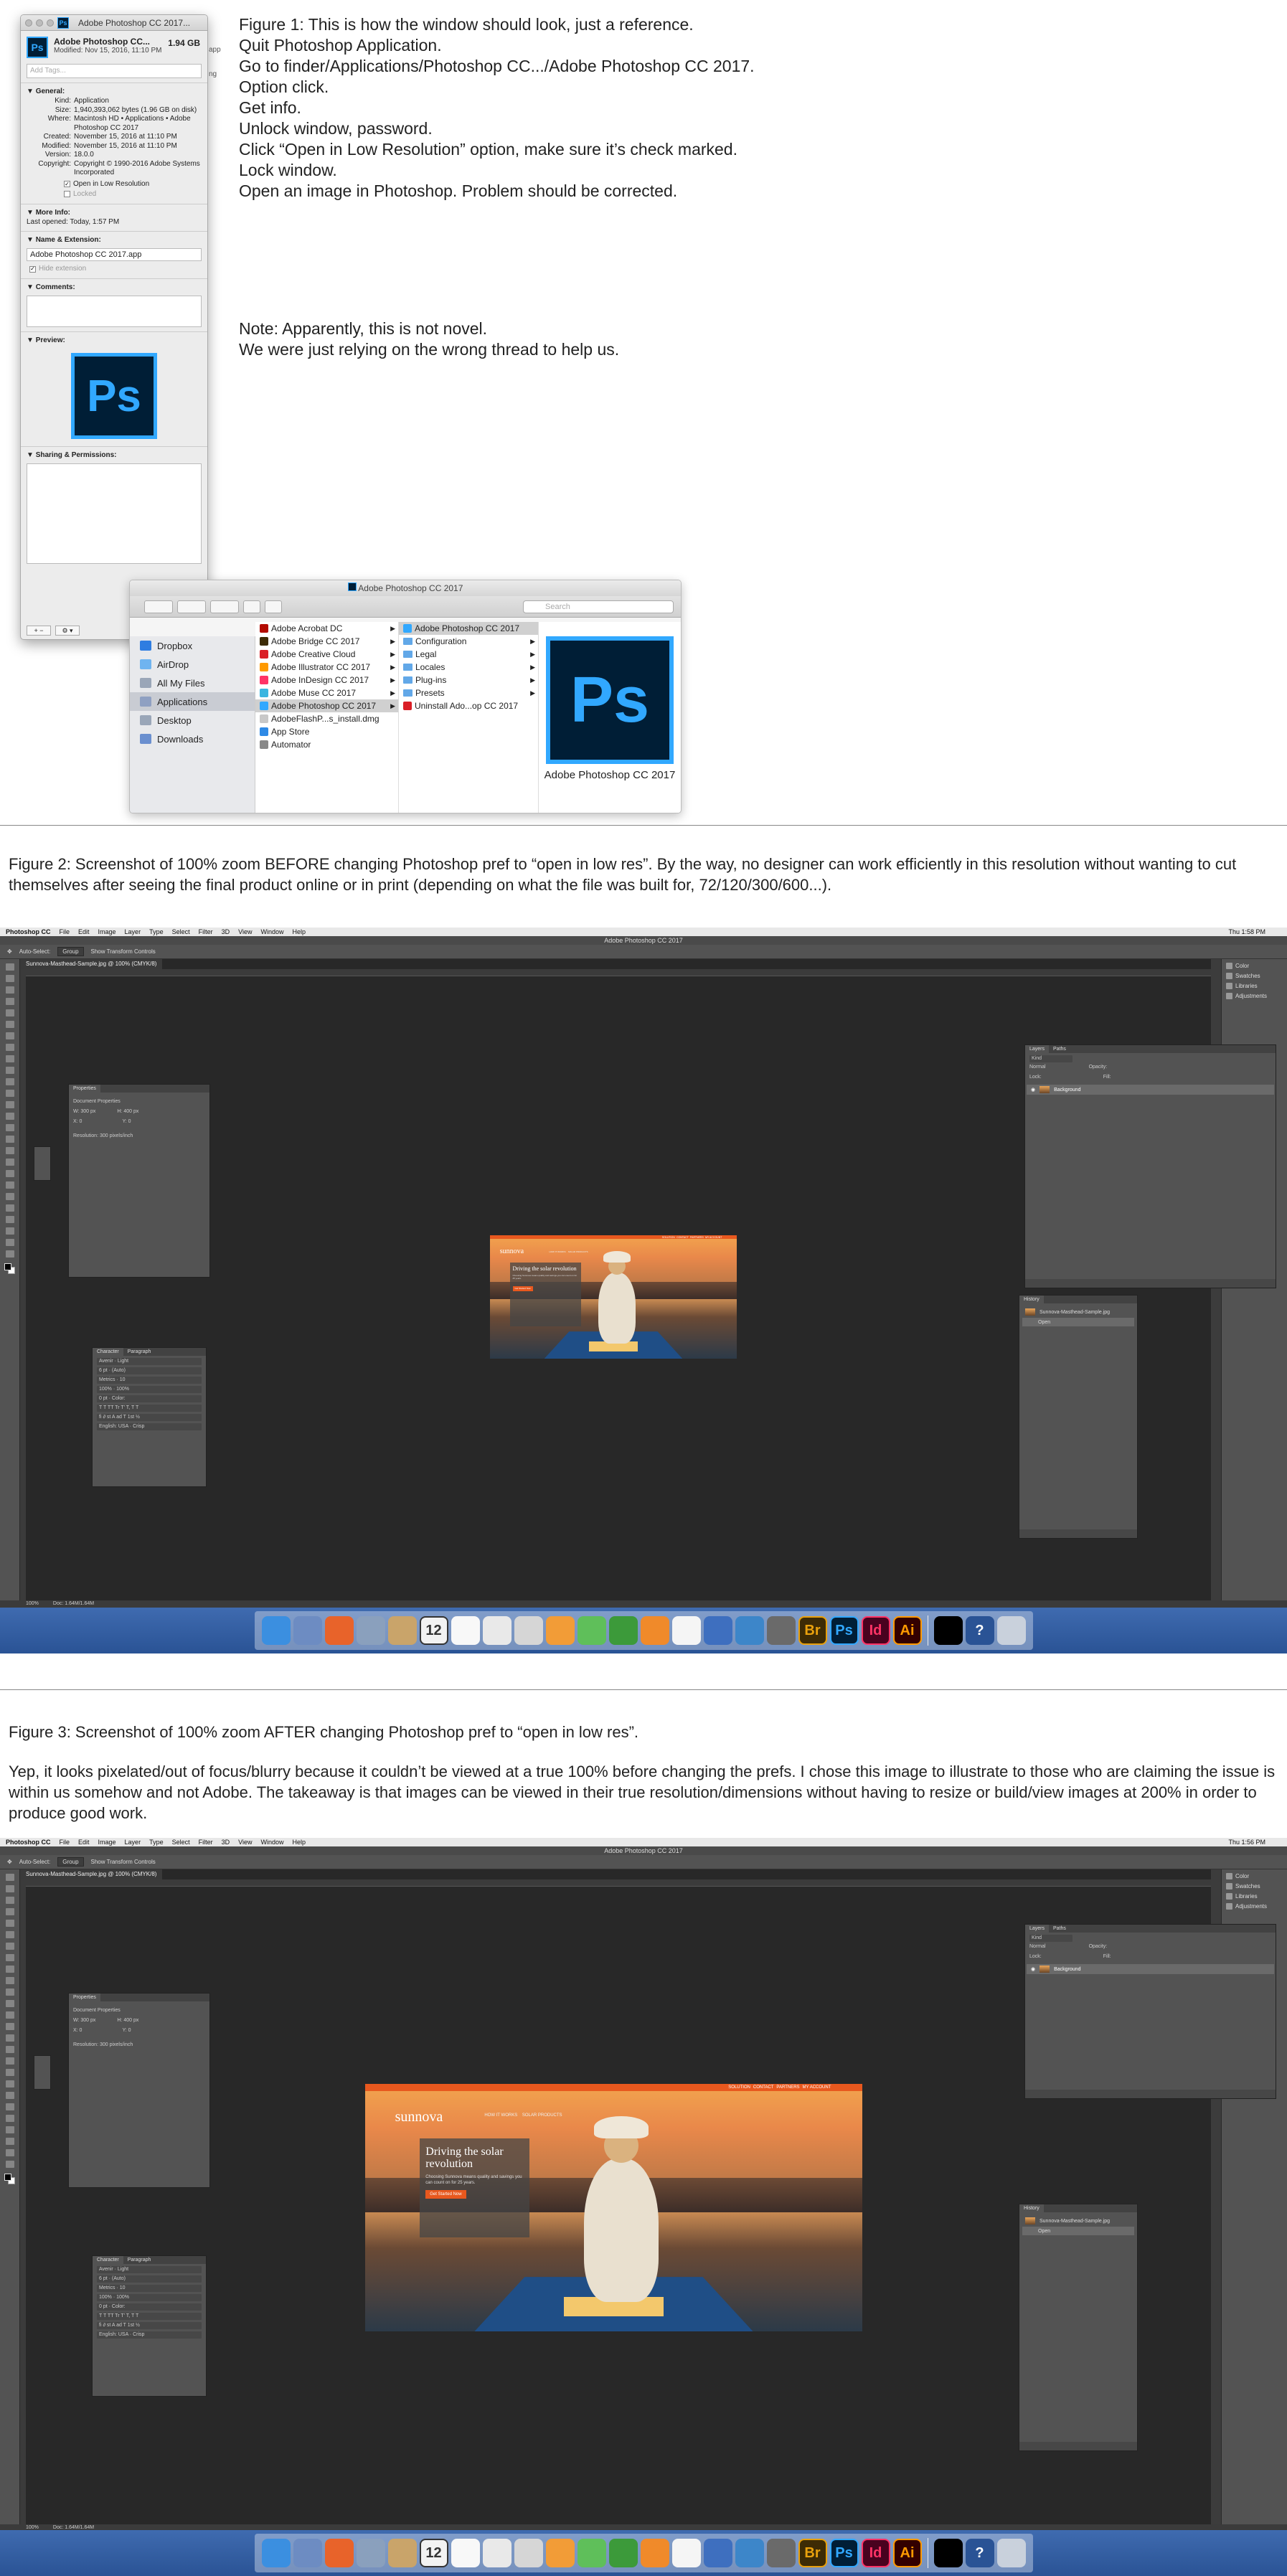 This screenshot has height=2576, width=1287. I want to click on tab-paths: Paths, so click(1059, 1049).